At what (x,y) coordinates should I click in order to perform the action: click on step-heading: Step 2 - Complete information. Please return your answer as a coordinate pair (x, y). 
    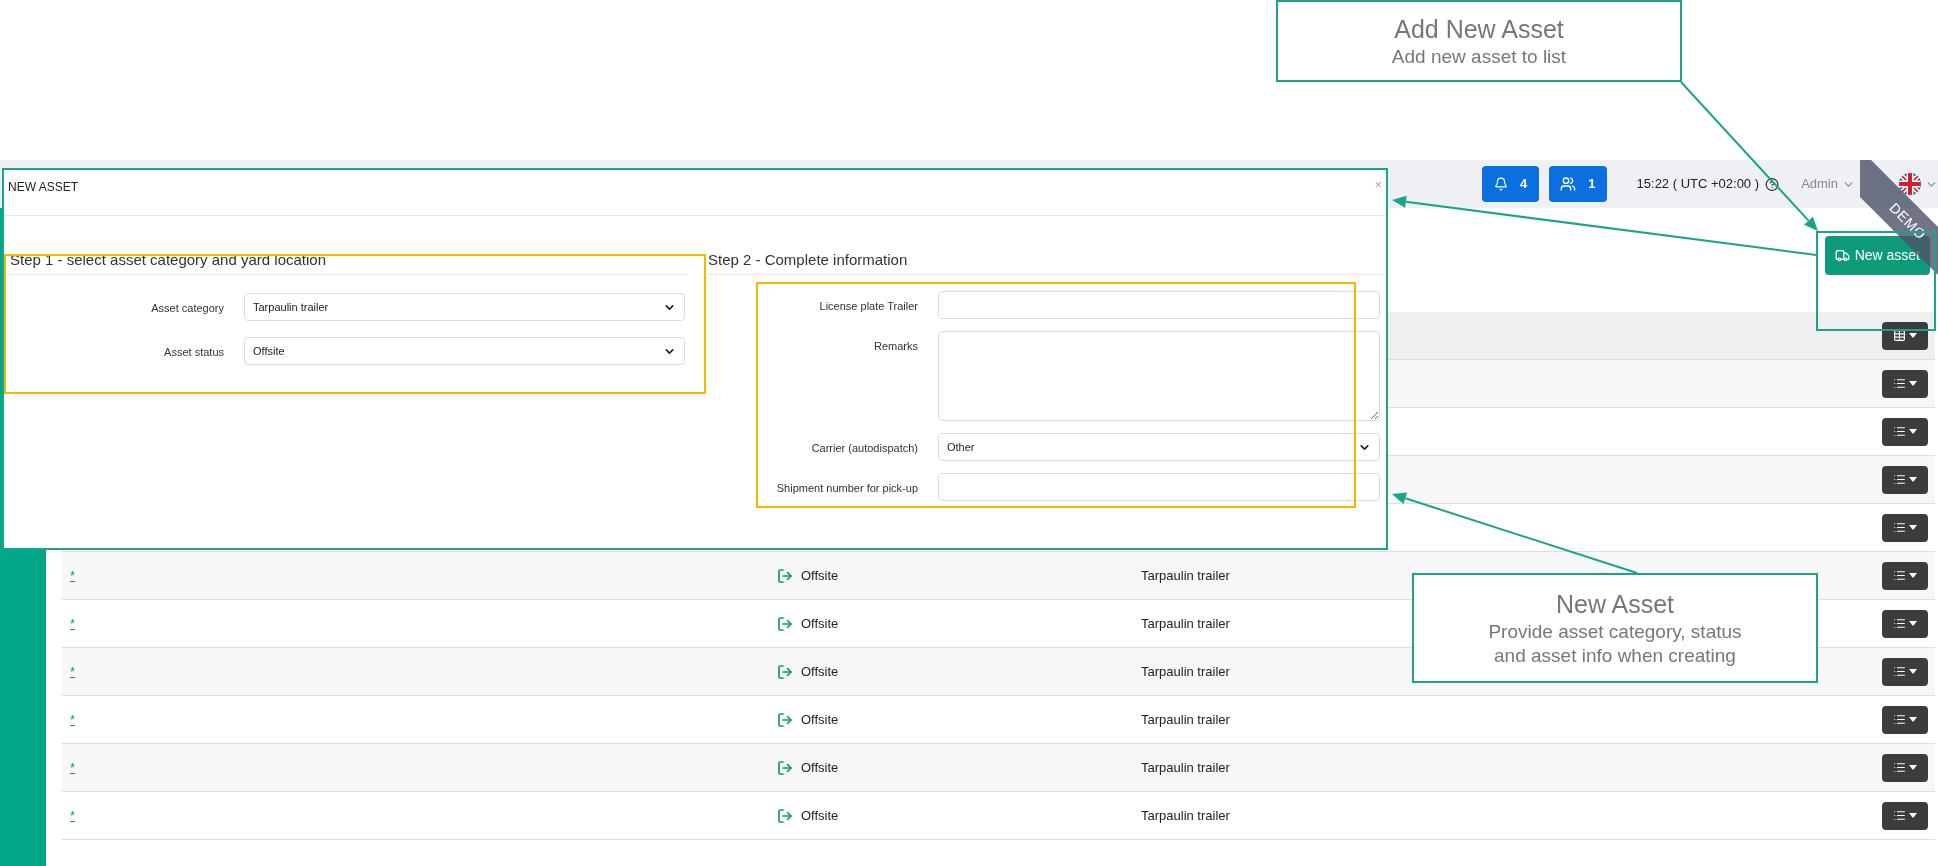
    Looking at the image, I should click on (808, 259).